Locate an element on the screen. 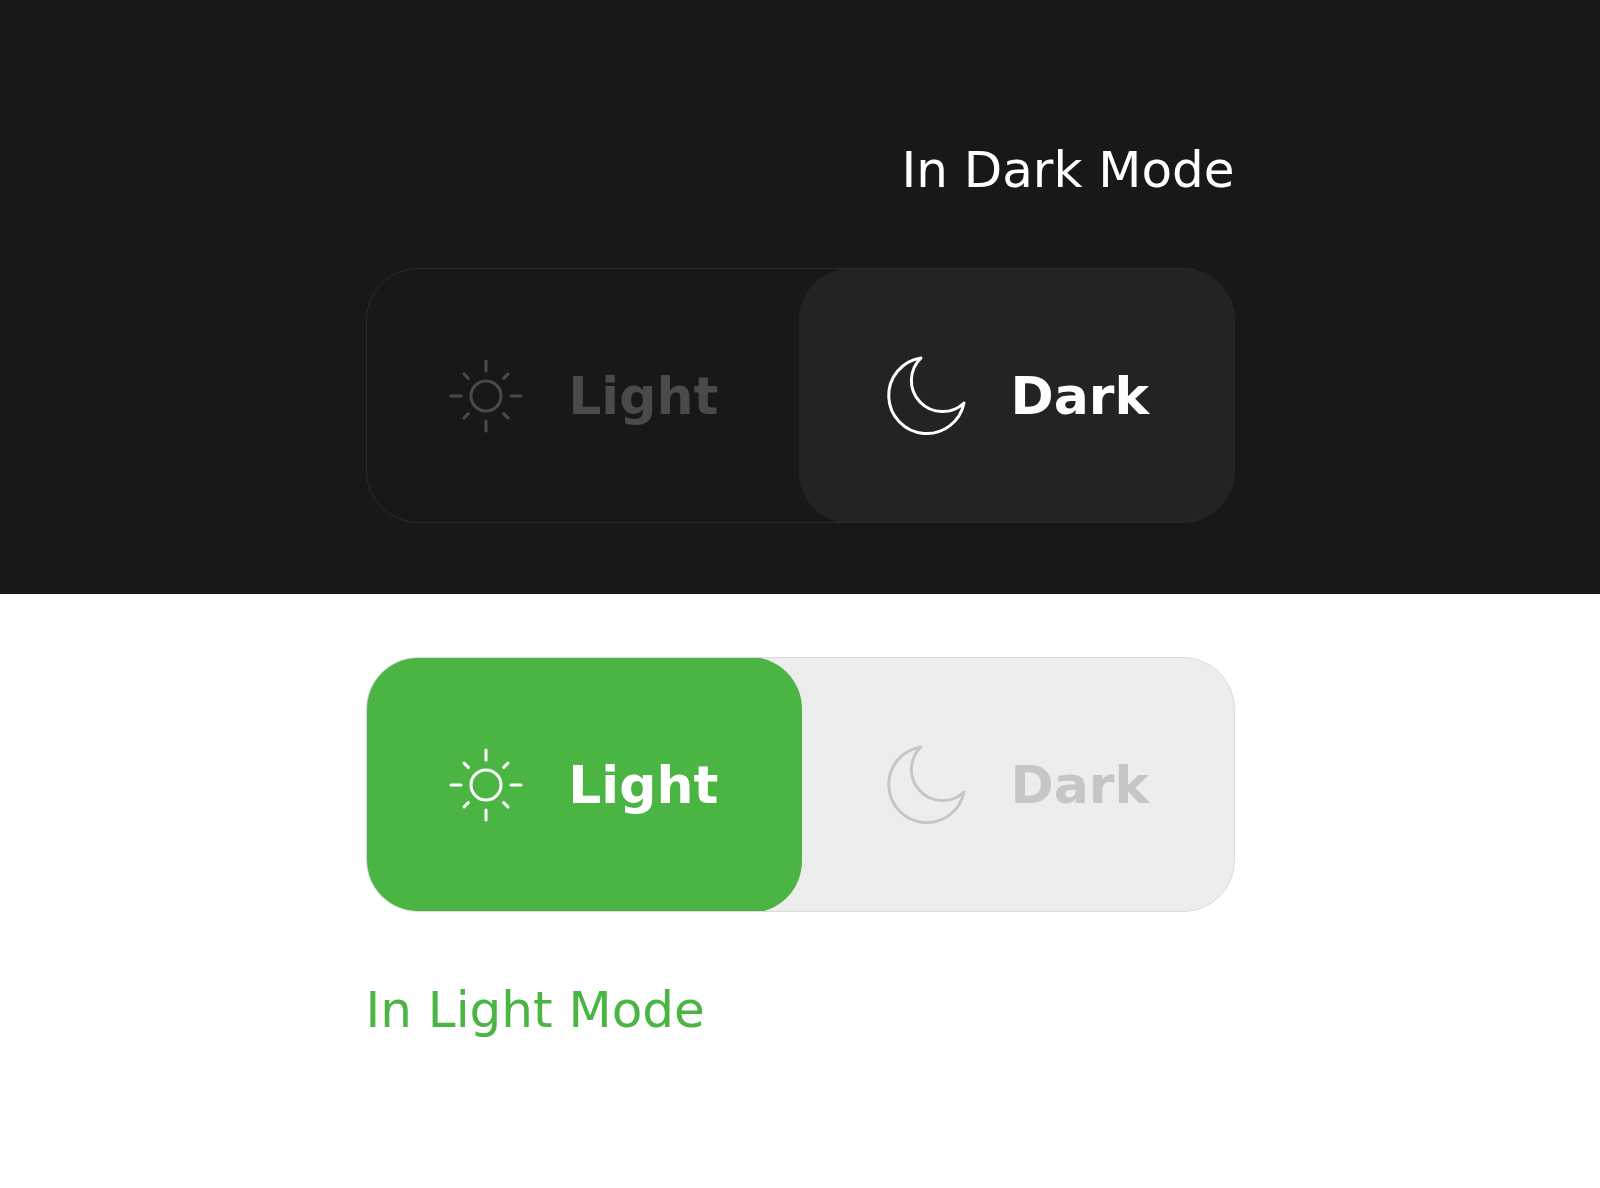  mode-caption: In Dark Mode is located at coordinates (1068, 170).